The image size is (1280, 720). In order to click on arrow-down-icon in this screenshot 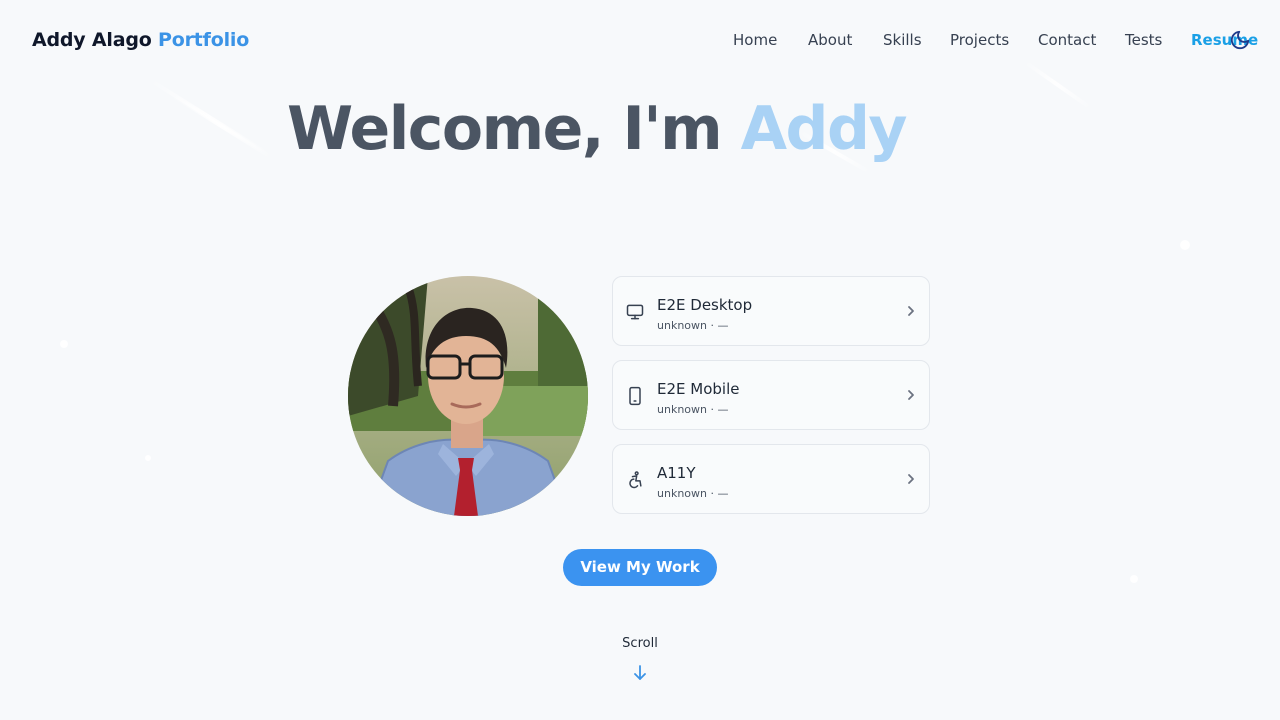, I will do `click(640, 673)`.